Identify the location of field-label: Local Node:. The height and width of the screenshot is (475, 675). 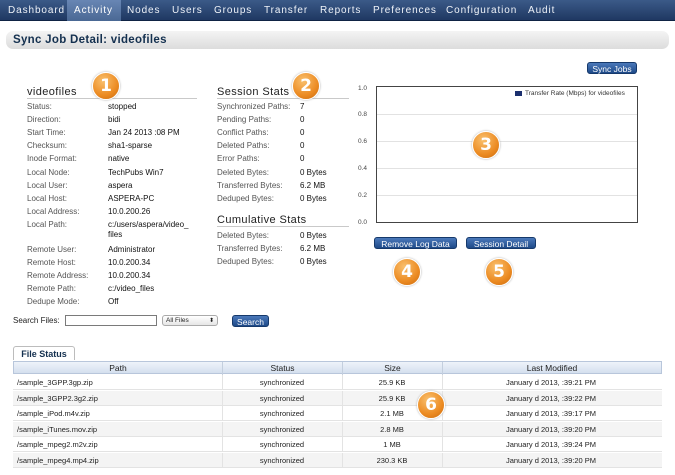
(48, 172).